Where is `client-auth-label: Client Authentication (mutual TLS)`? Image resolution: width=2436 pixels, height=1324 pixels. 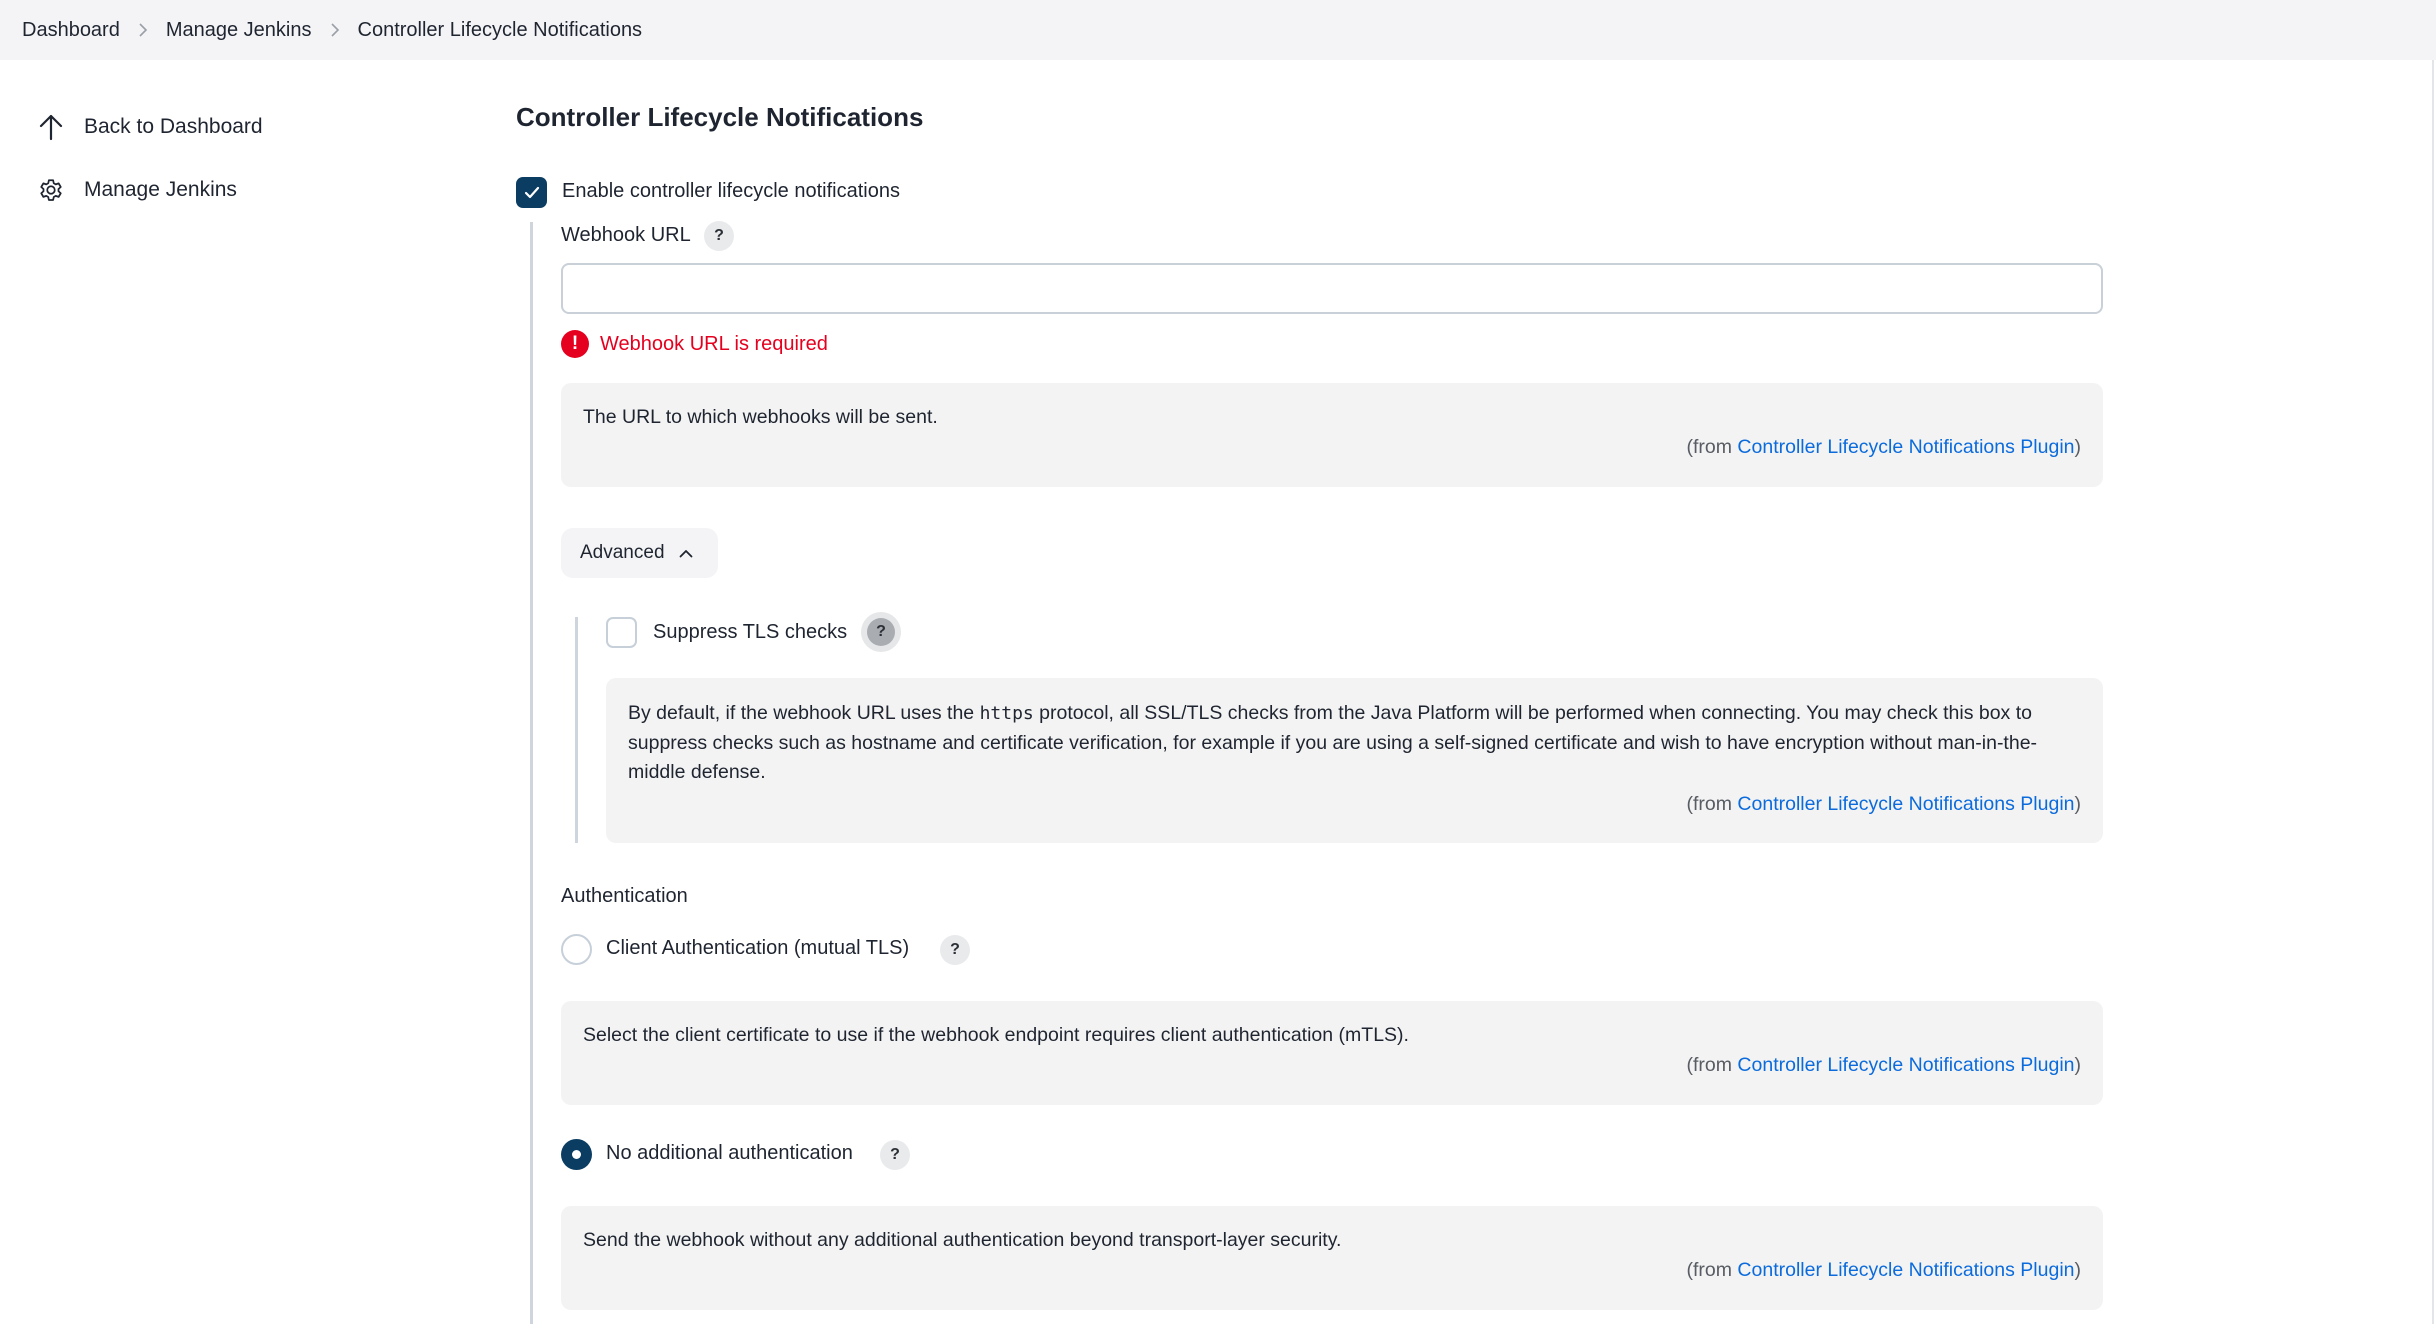 client-auth-label: Client Authentication (mutual TLS) is located at coordinates (757, 948).